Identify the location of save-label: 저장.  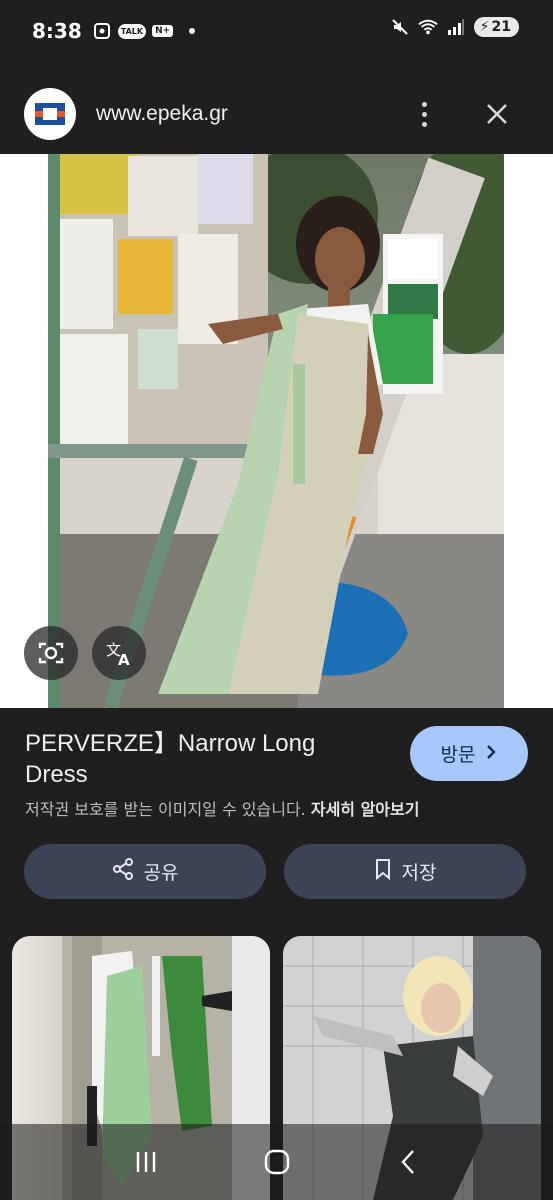
(419, 873).